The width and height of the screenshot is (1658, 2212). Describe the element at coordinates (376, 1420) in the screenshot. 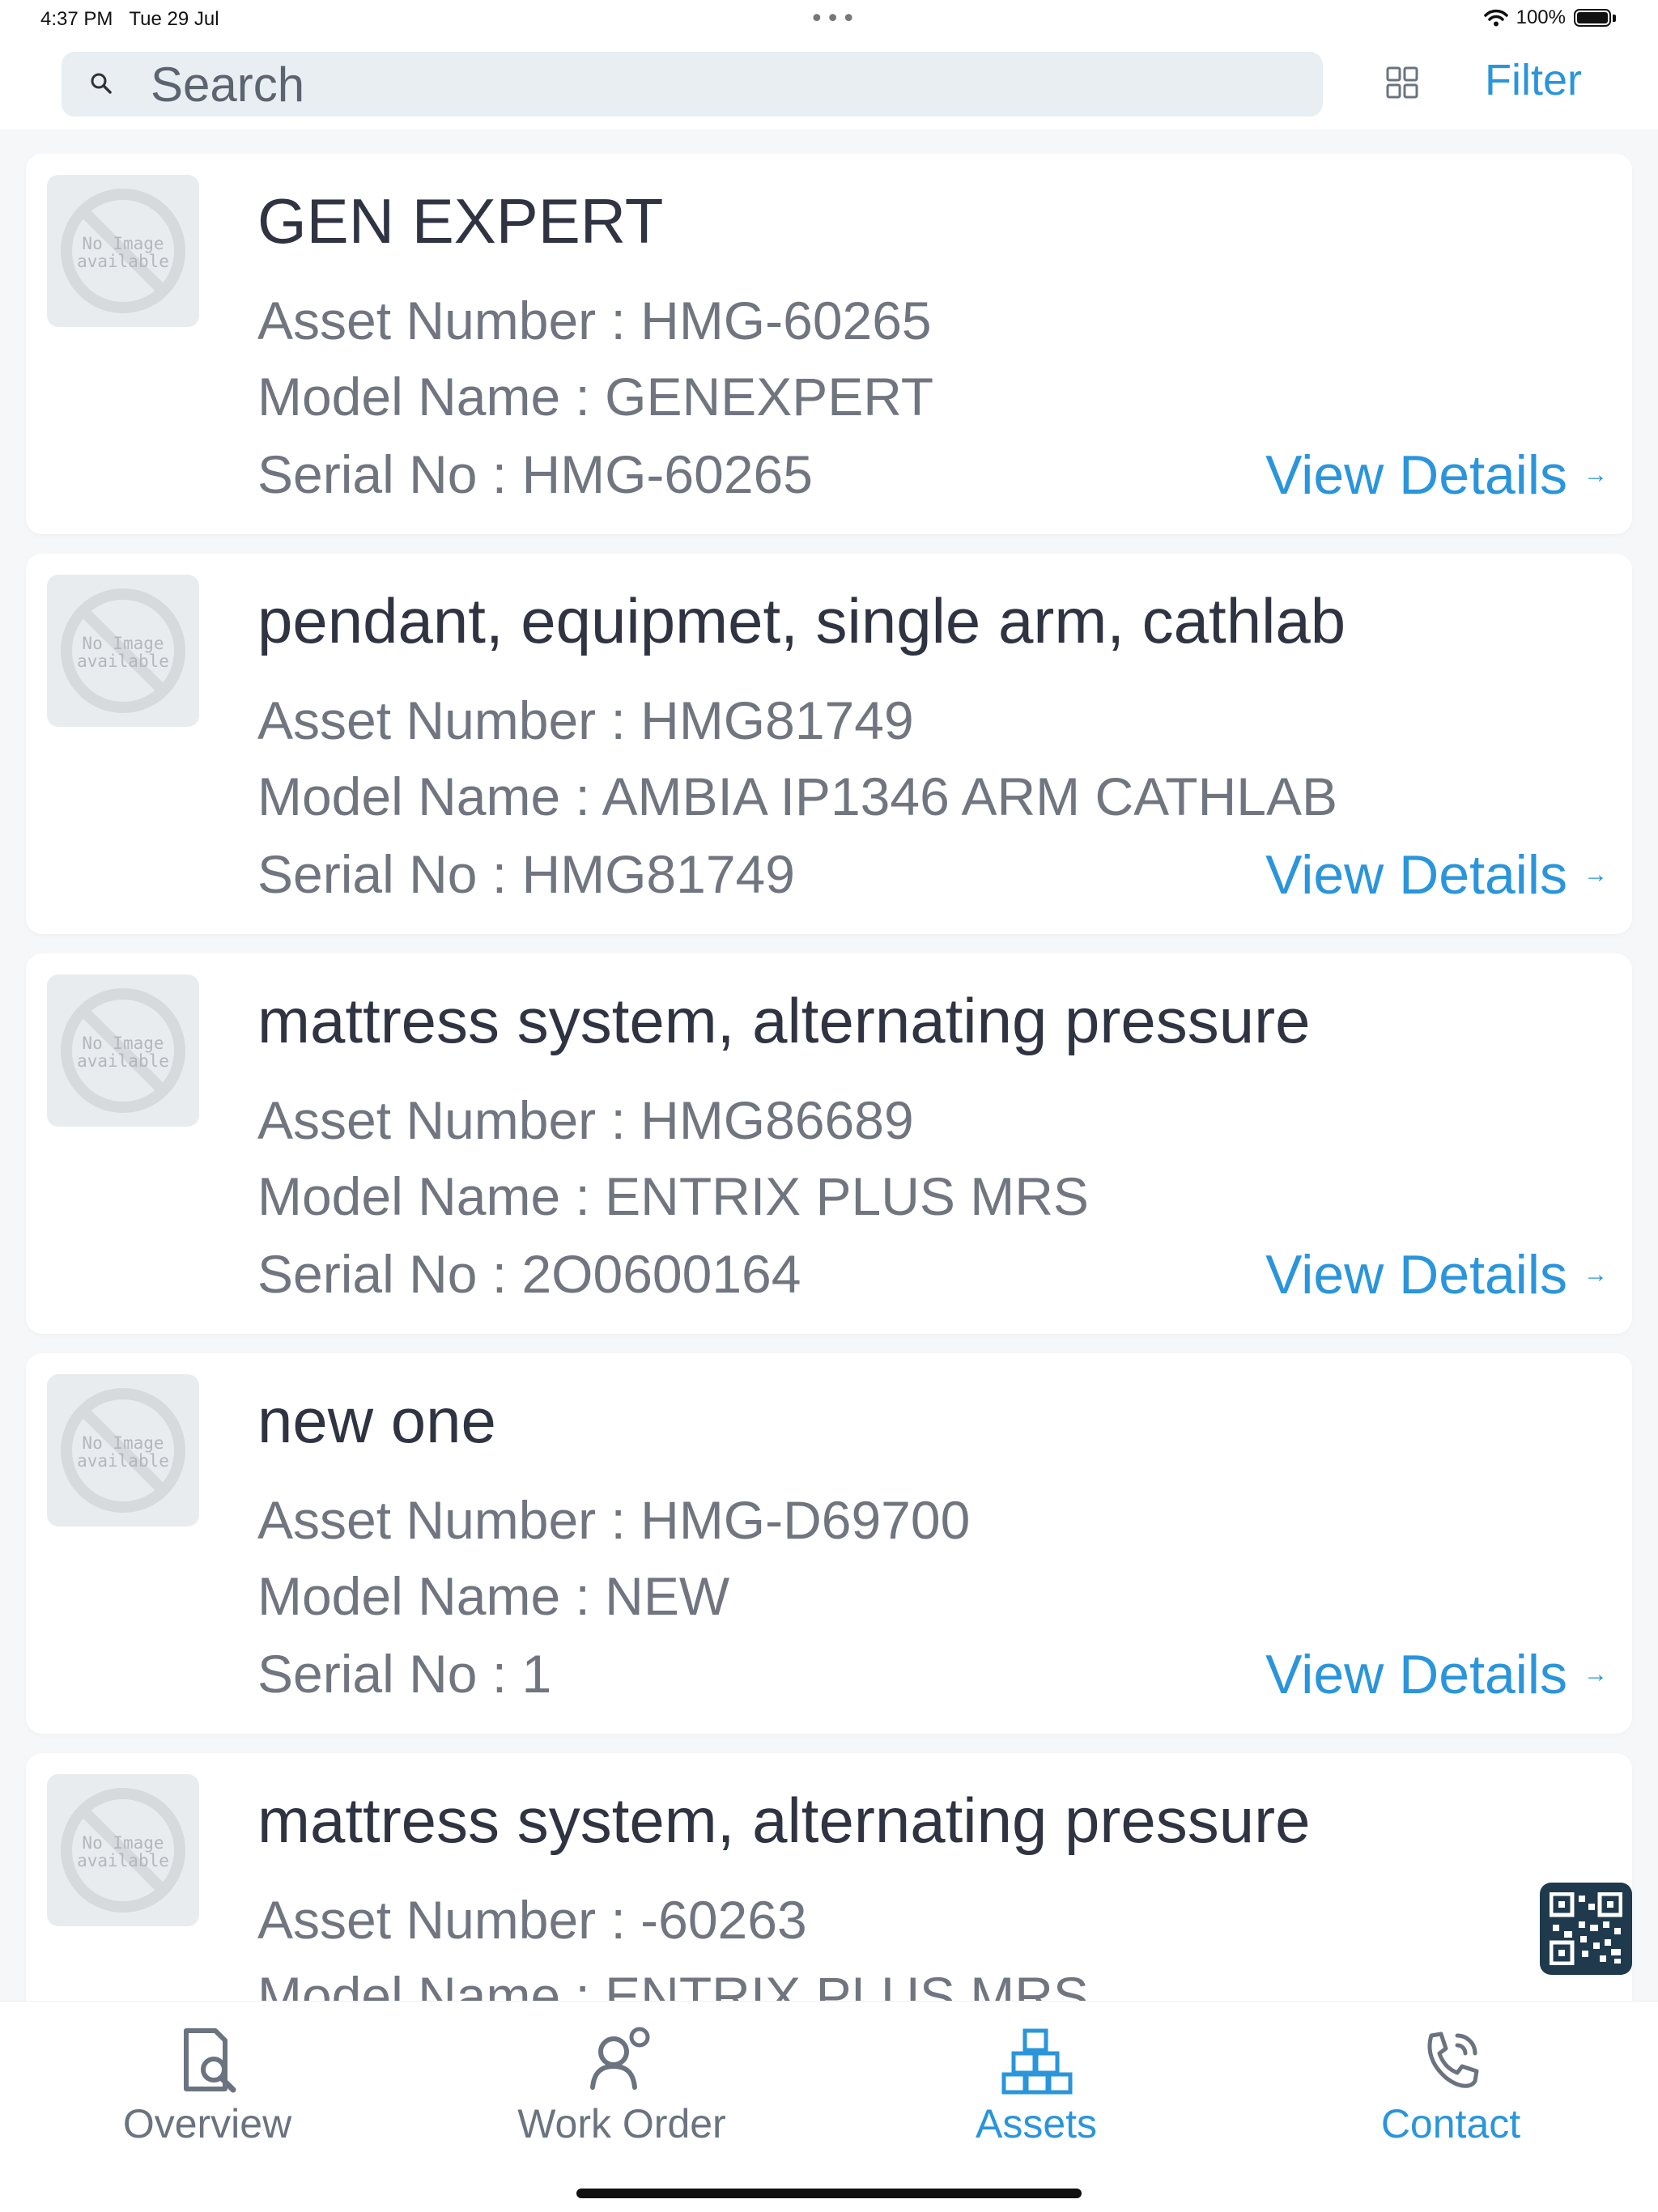

I see `asset-title: new one` at that location.